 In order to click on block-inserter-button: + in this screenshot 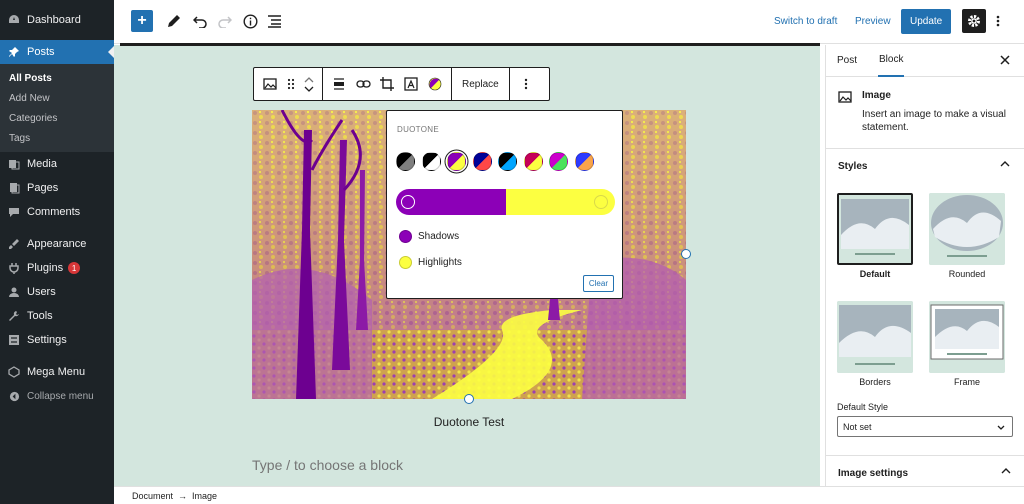, I will do `click(142, 21)`.